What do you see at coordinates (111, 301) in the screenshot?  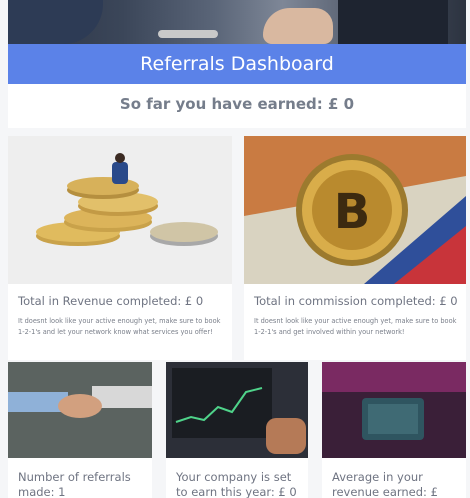 I see `revenue-title: Total in Revenue completed: £ 0` at bounding box center [111, 301].